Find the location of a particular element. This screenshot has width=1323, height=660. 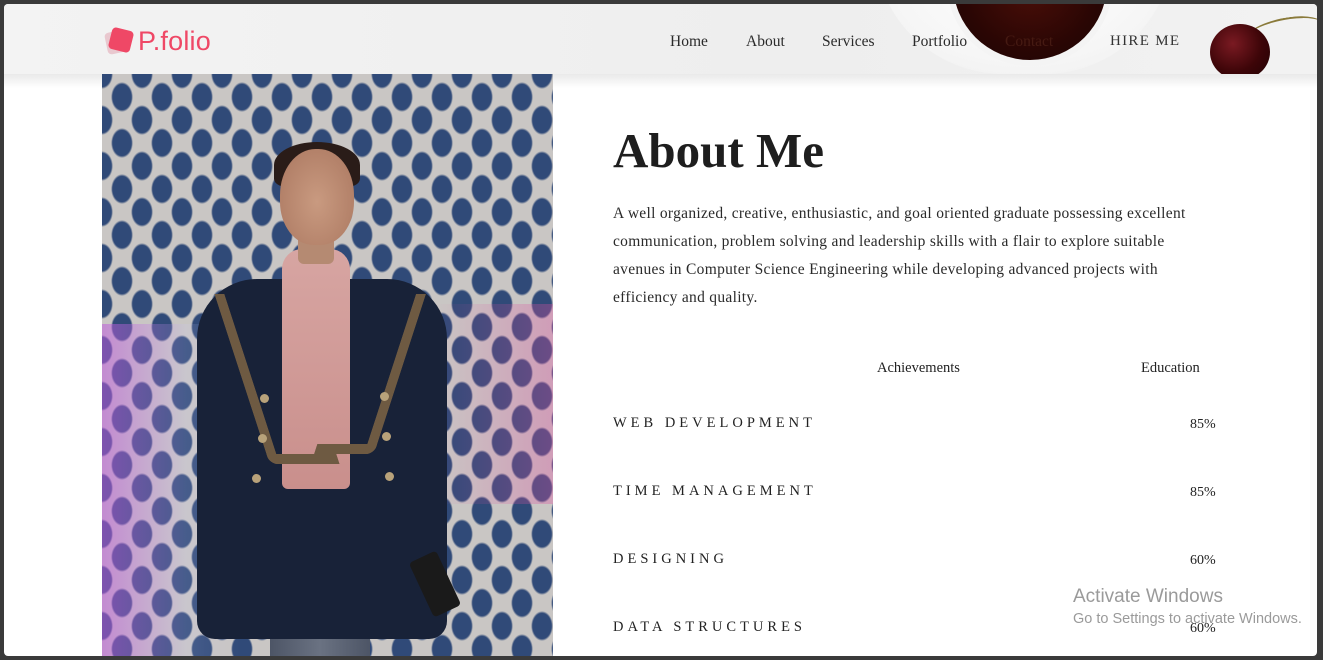

activation-watermark-subtitle: Go to Settings to activate Windows. is located at coordinates (1187, 619).